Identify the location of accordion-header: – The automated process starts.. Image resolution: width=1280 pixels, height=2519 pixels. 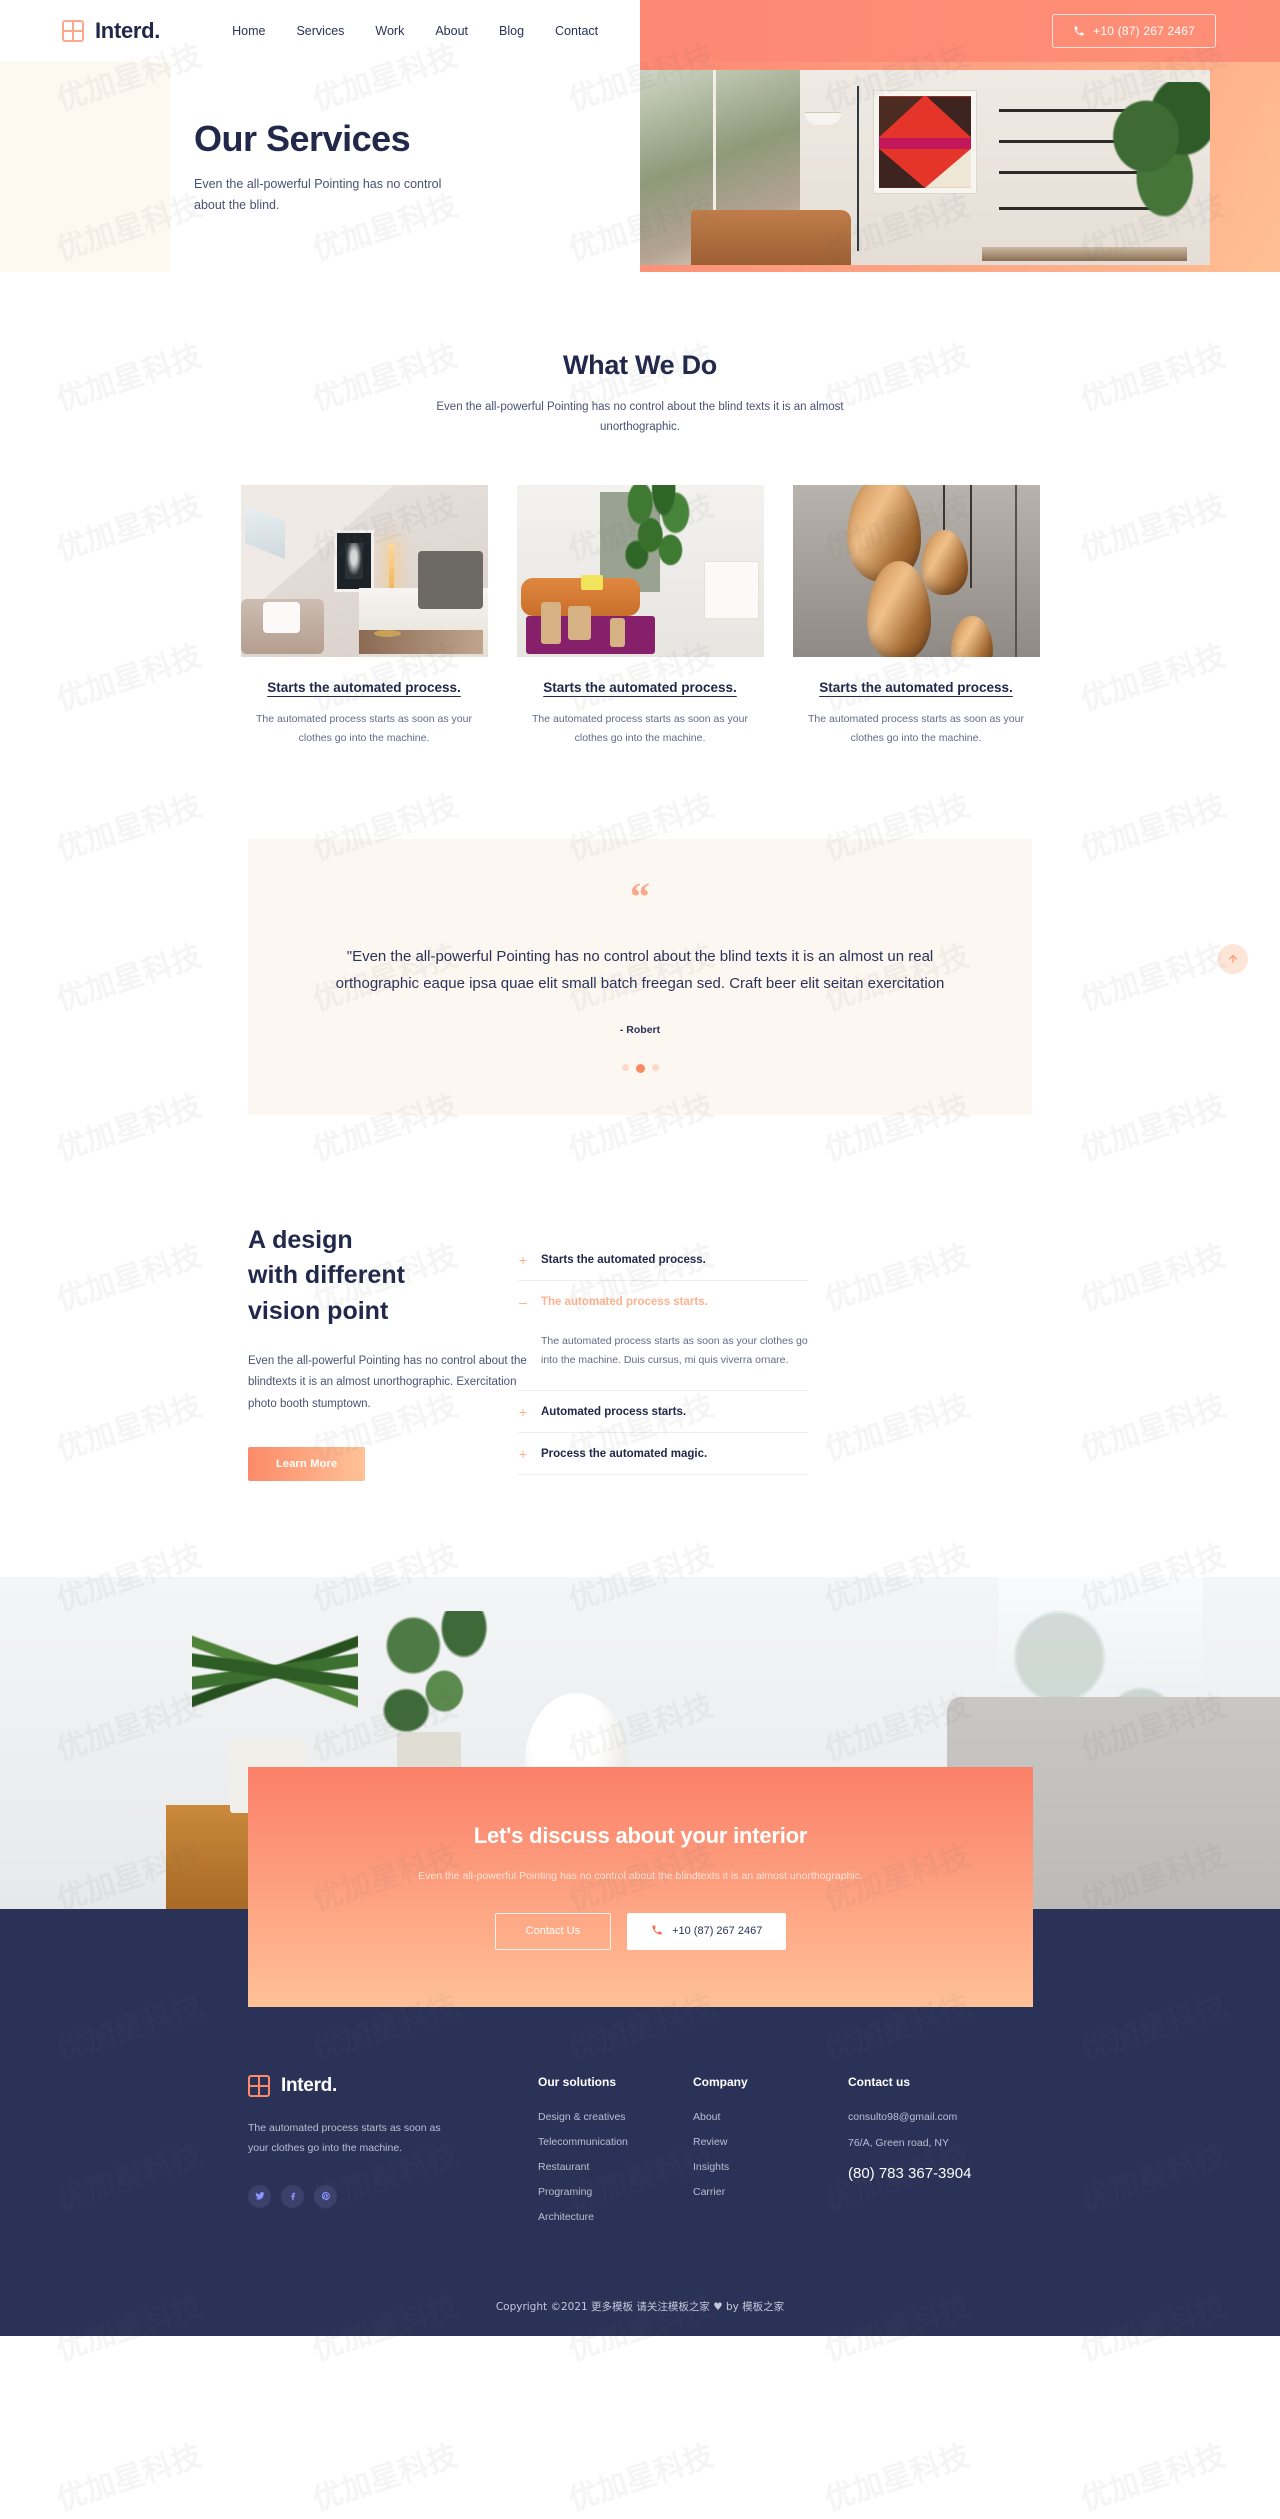
(663, 1301).